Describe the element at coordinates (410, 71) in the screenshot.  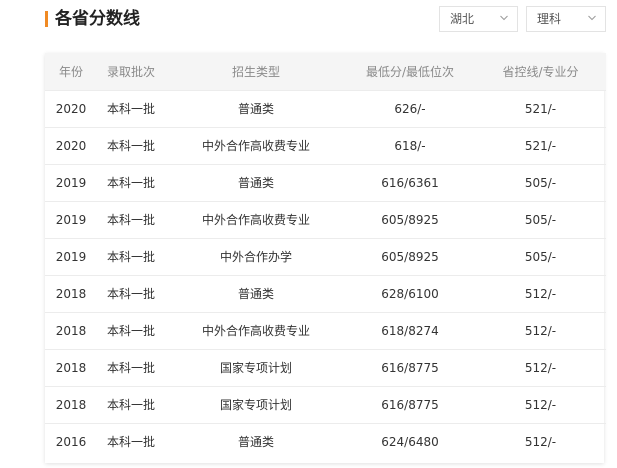
I see `column-header-min-score: 最低分/最低位次` at that location.